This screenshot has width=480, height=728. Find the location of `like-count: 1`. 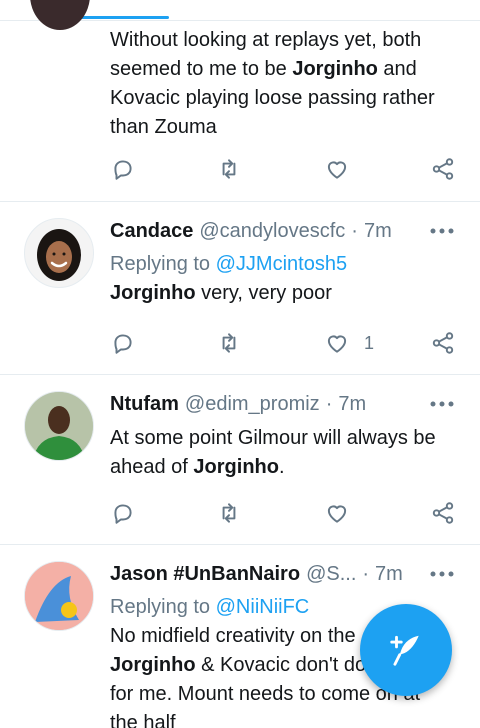

like-count: 1 is located at coordinates (369, 342).